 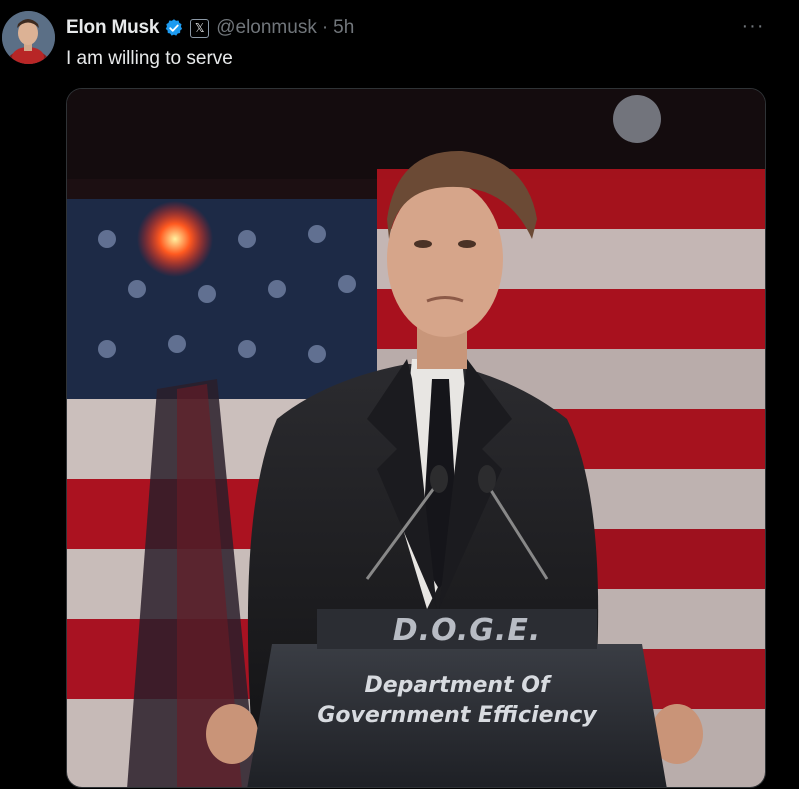 What do you see at coordinates (174, 28) in the screenshot?
I see `verified-badge-icon` at bounding box center [174, 28].